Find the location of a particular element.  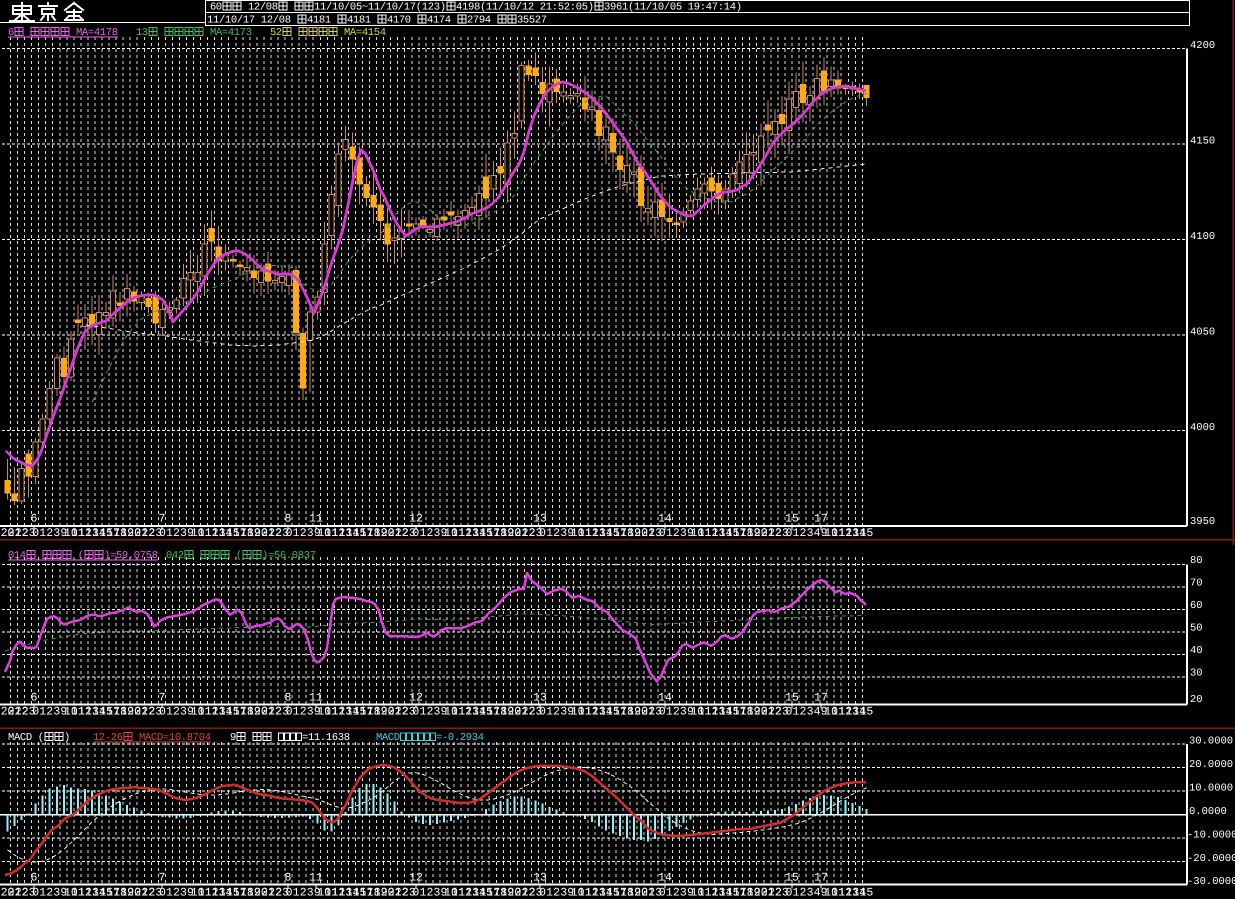

svg-text: MA=4154 is located at coordinates (362, 33).